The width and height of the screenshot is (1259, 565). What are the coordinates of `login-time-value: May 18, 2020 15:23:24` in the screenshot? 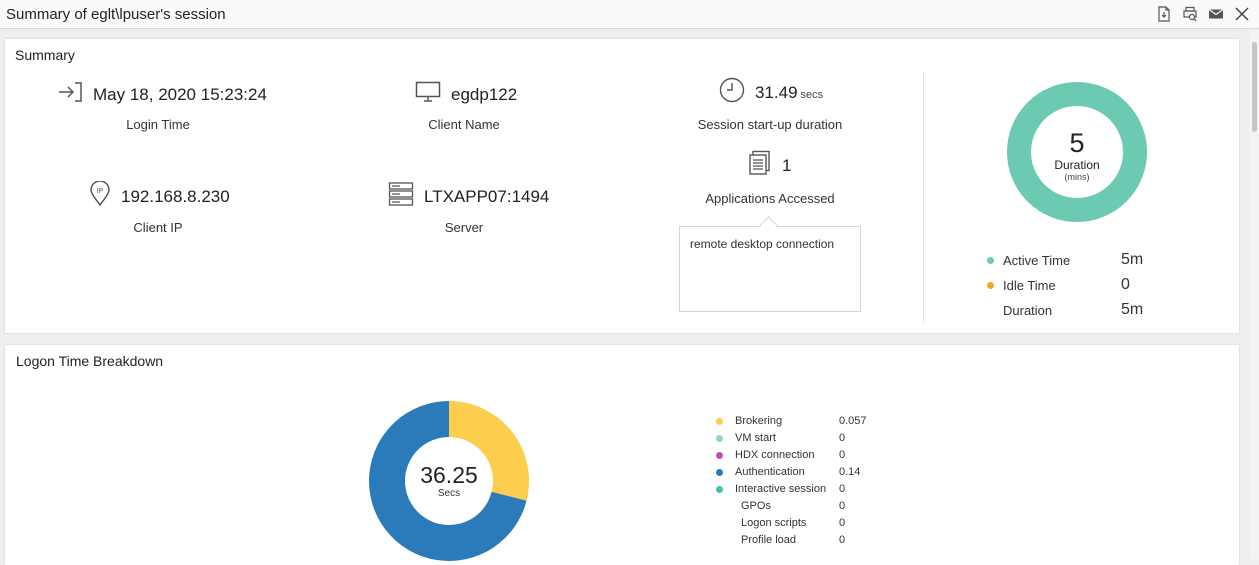 It's located at (180, 94).